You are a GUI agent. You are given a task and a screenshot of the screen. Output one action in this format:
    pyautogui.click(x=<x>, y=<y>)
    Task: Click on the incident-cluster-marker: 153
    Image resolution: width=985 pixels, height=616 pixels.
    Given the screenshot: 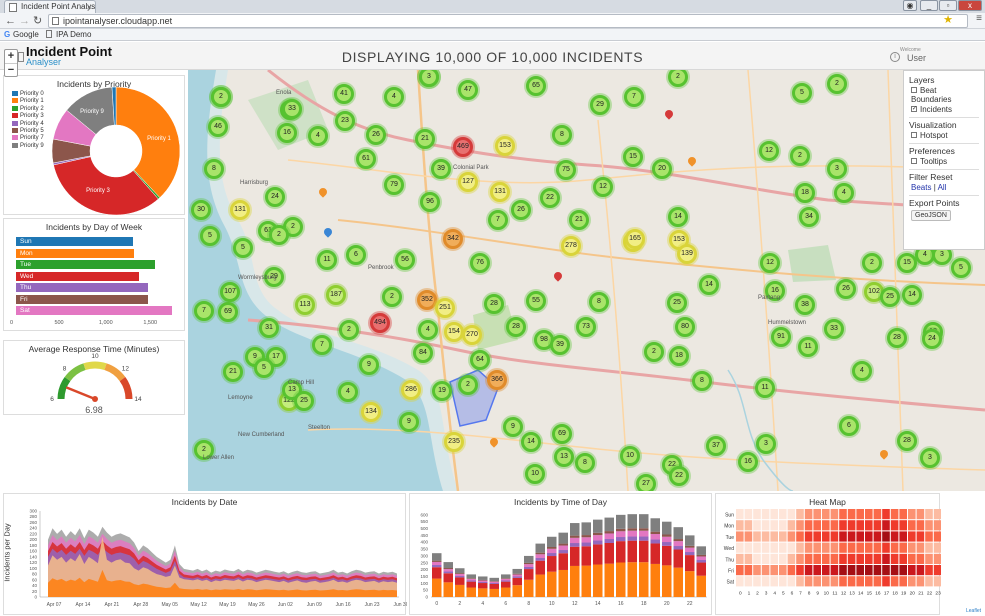 What is the action you would take?
    pyautogui.click(x=505, y=146)
    